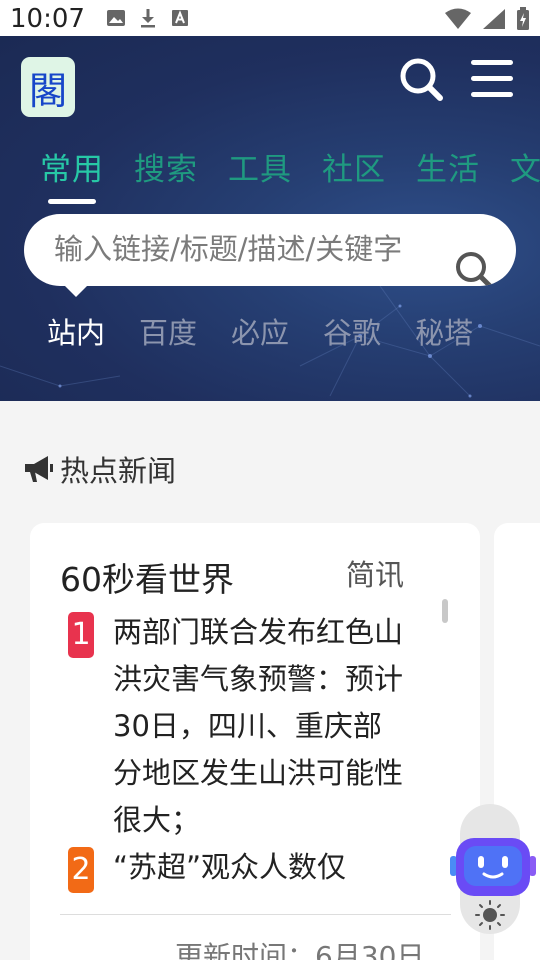 The height and width of the screenshot is (960, 540). Describe the element at coordinates (148, 18) in the screenshot. I see `download-icon` at that location.